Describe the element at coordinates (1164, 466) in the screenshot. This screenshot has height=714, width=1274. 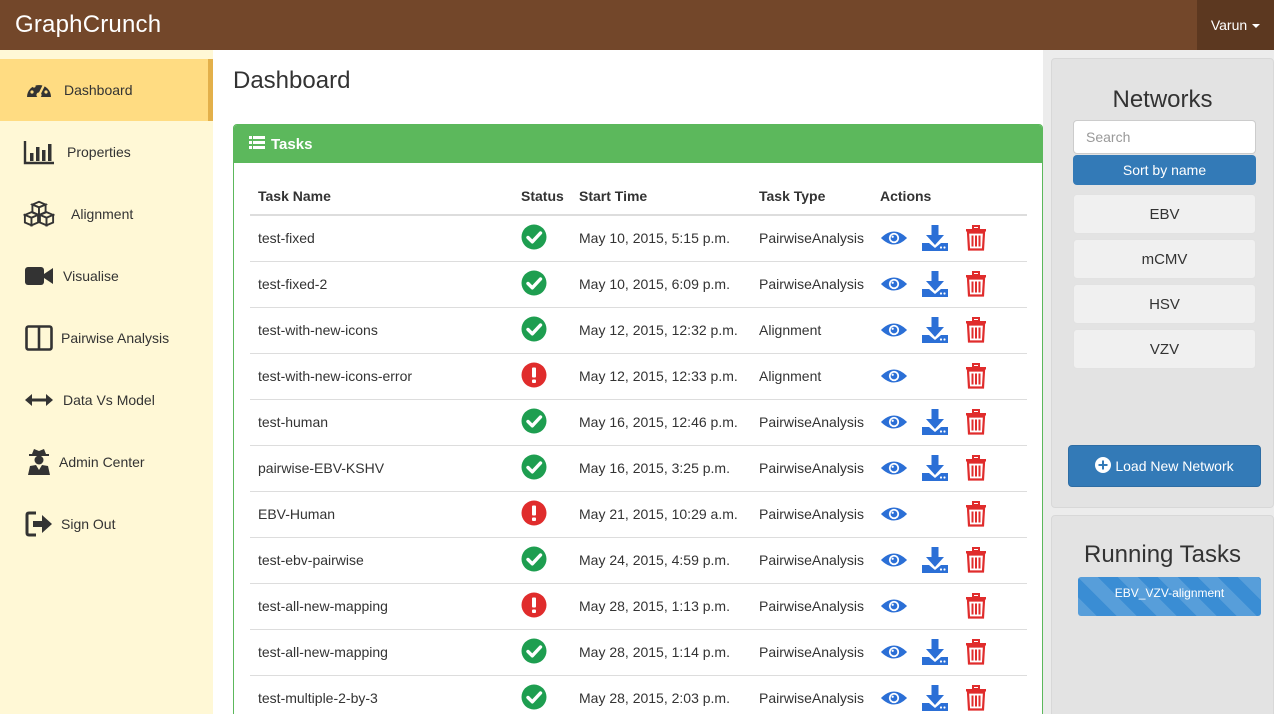
I see `load-new-network-button: Load New Network` at that location.